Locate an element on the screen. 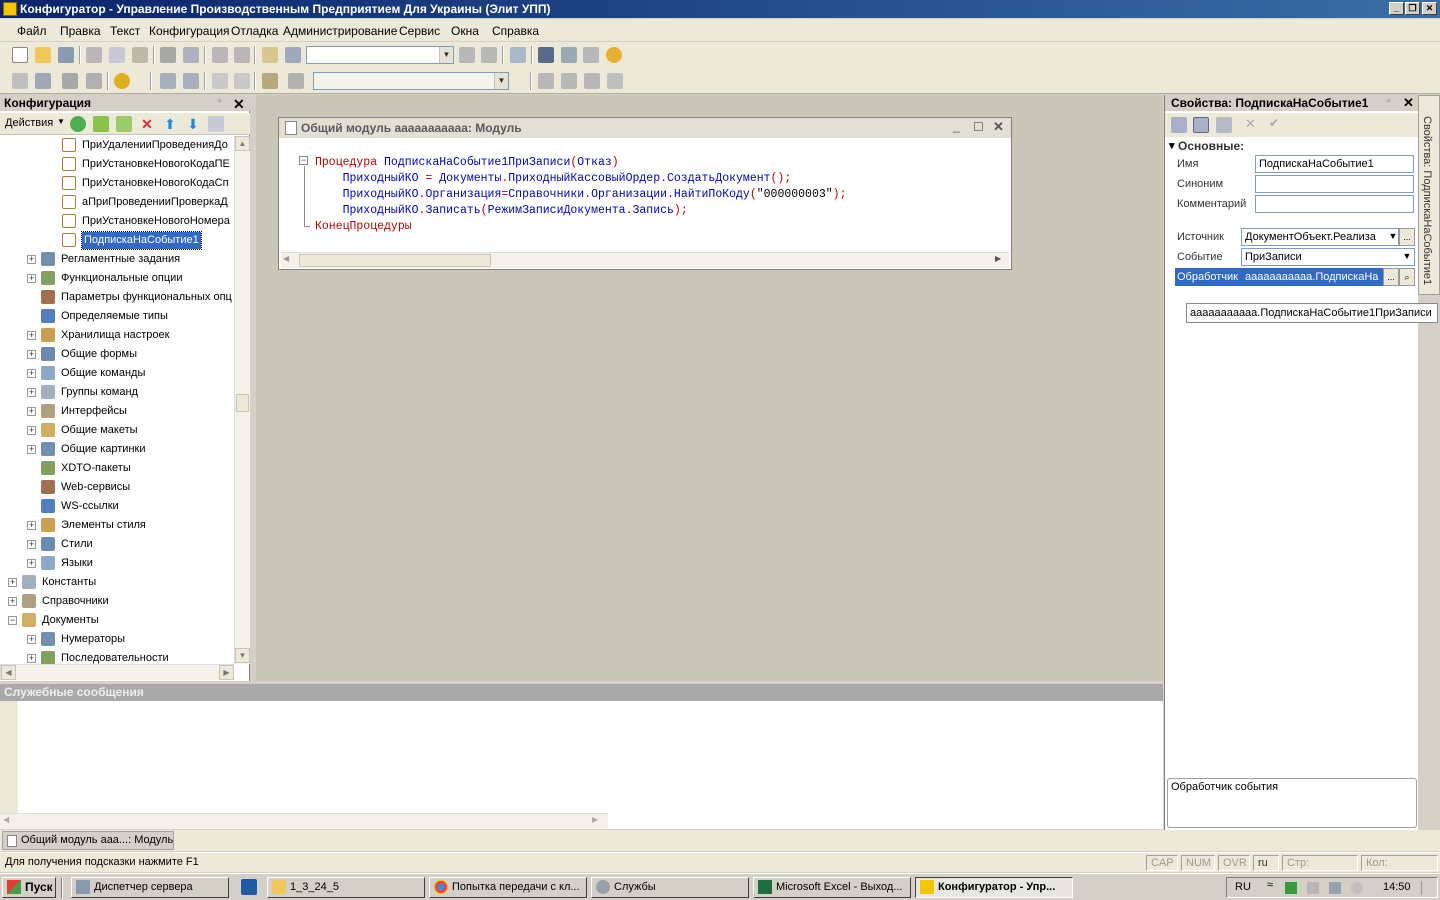 The image size is (1440, 900). tree-item: ПриУстановкеНовогоКодаПЕ is located at coordinates (117, 164).